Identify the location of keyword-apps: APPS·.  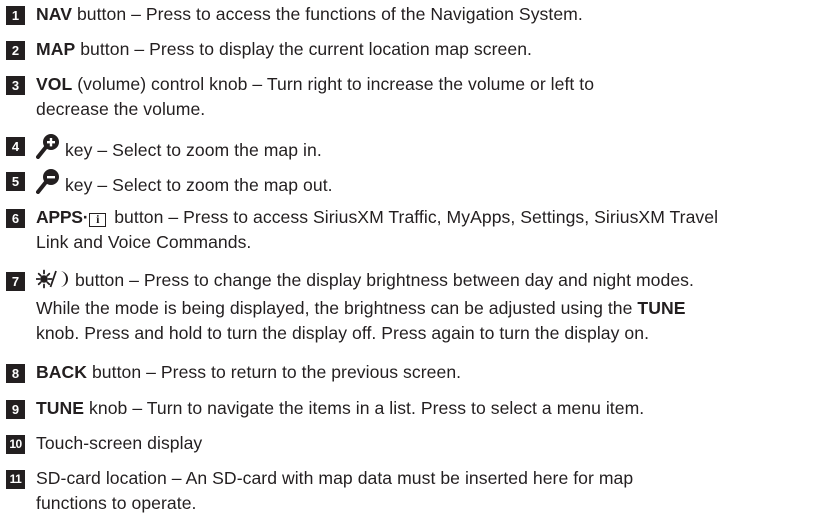
(62, 217).